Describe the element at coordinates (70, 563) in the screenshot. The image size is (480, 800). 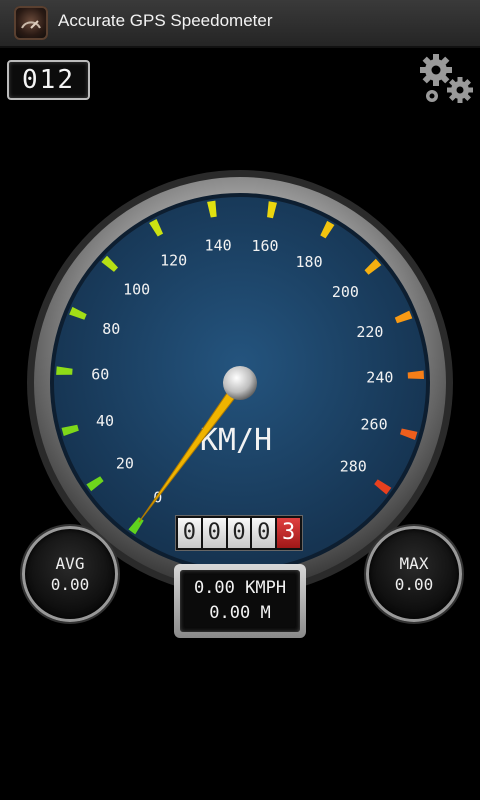
I see `avg-label: AVG` at that location.